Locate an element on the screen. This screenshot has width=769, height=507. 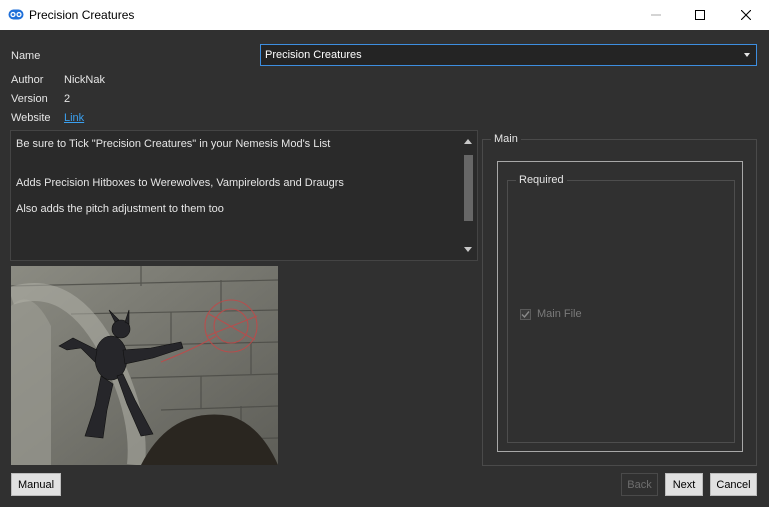
website-link: Link is located at coordinates (74, 118).